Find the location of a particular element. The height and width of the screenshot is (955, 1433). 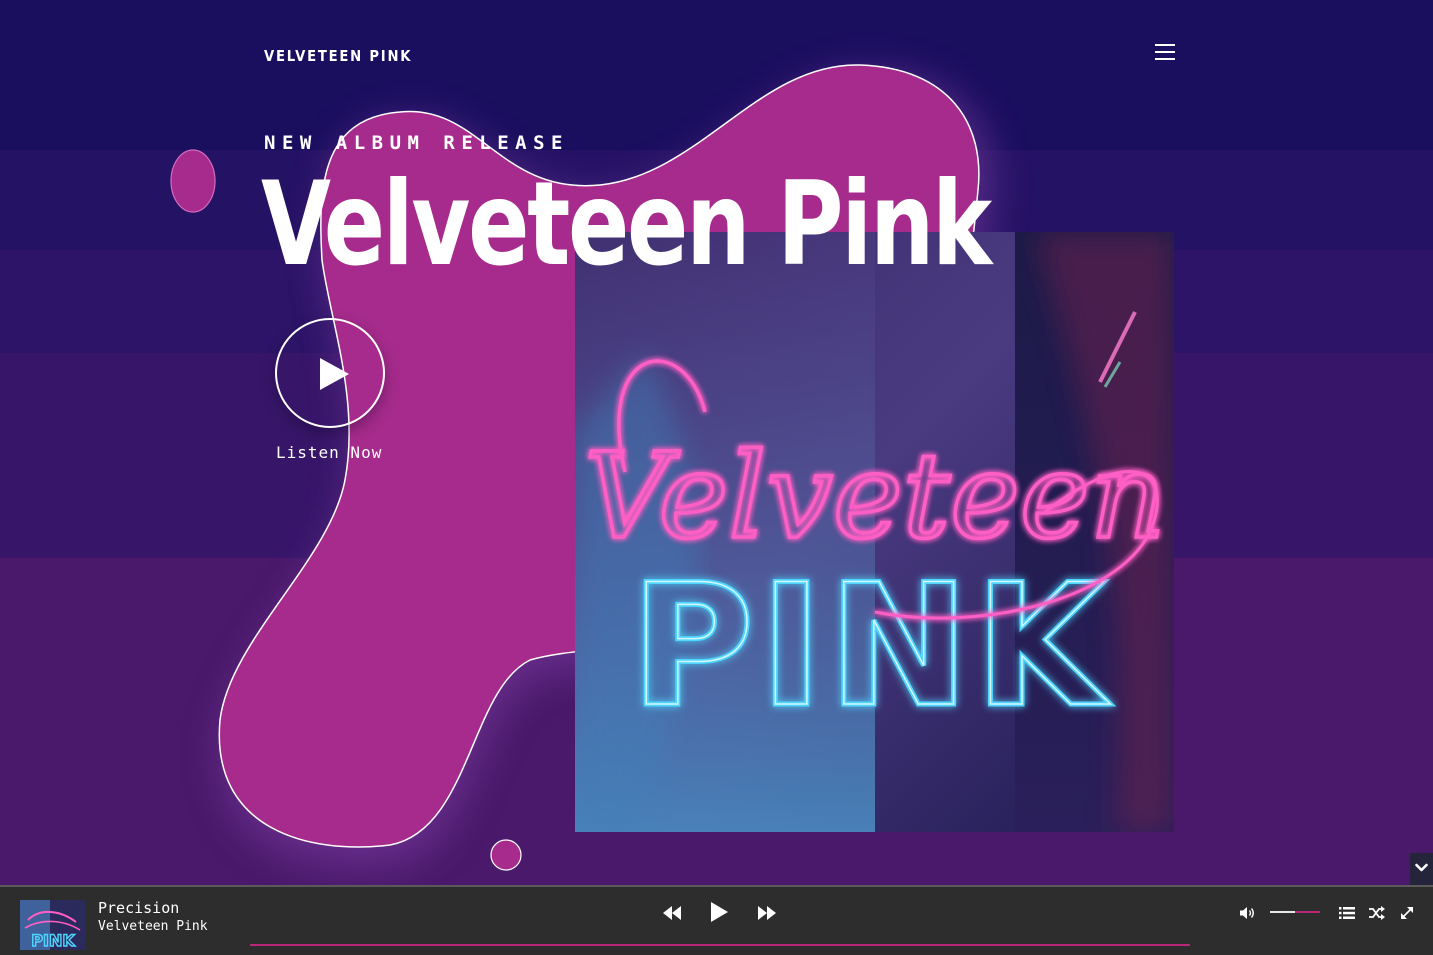

decorative-oval is located at coordinates (193, 181).